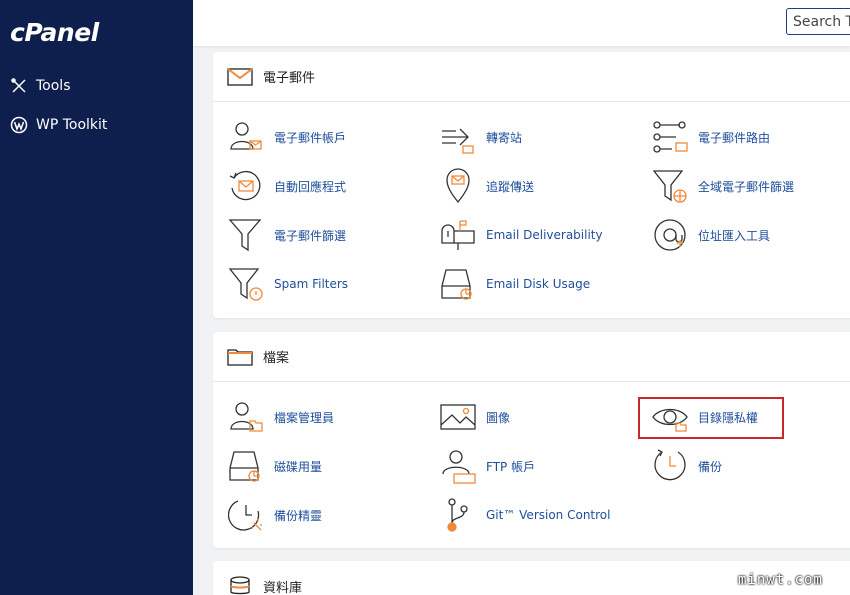  Describe the element at coordinates (240, 357) in the screenshot. I see `folder-icon` at that location.